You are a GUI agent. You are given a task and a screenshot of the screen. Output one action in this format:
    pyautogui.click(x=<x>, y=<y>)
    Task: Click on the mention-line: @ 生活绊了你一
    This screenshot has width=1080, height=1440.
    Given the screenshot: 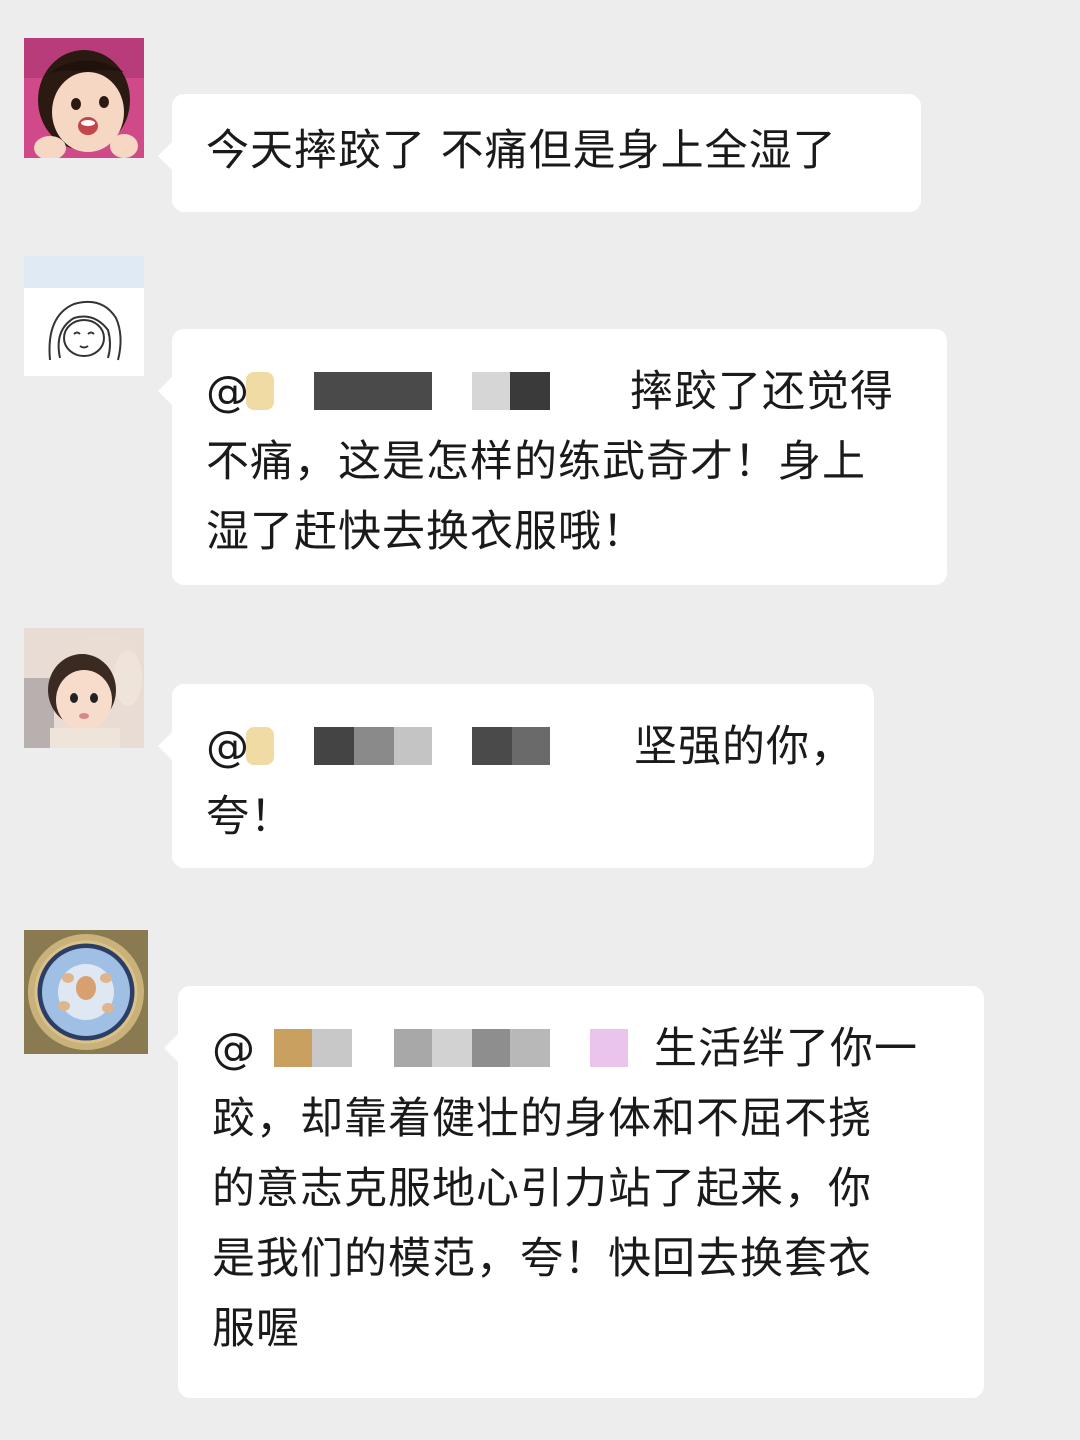 What is the action you would take?
    pyautogui.click(x=598, y=1049)
    